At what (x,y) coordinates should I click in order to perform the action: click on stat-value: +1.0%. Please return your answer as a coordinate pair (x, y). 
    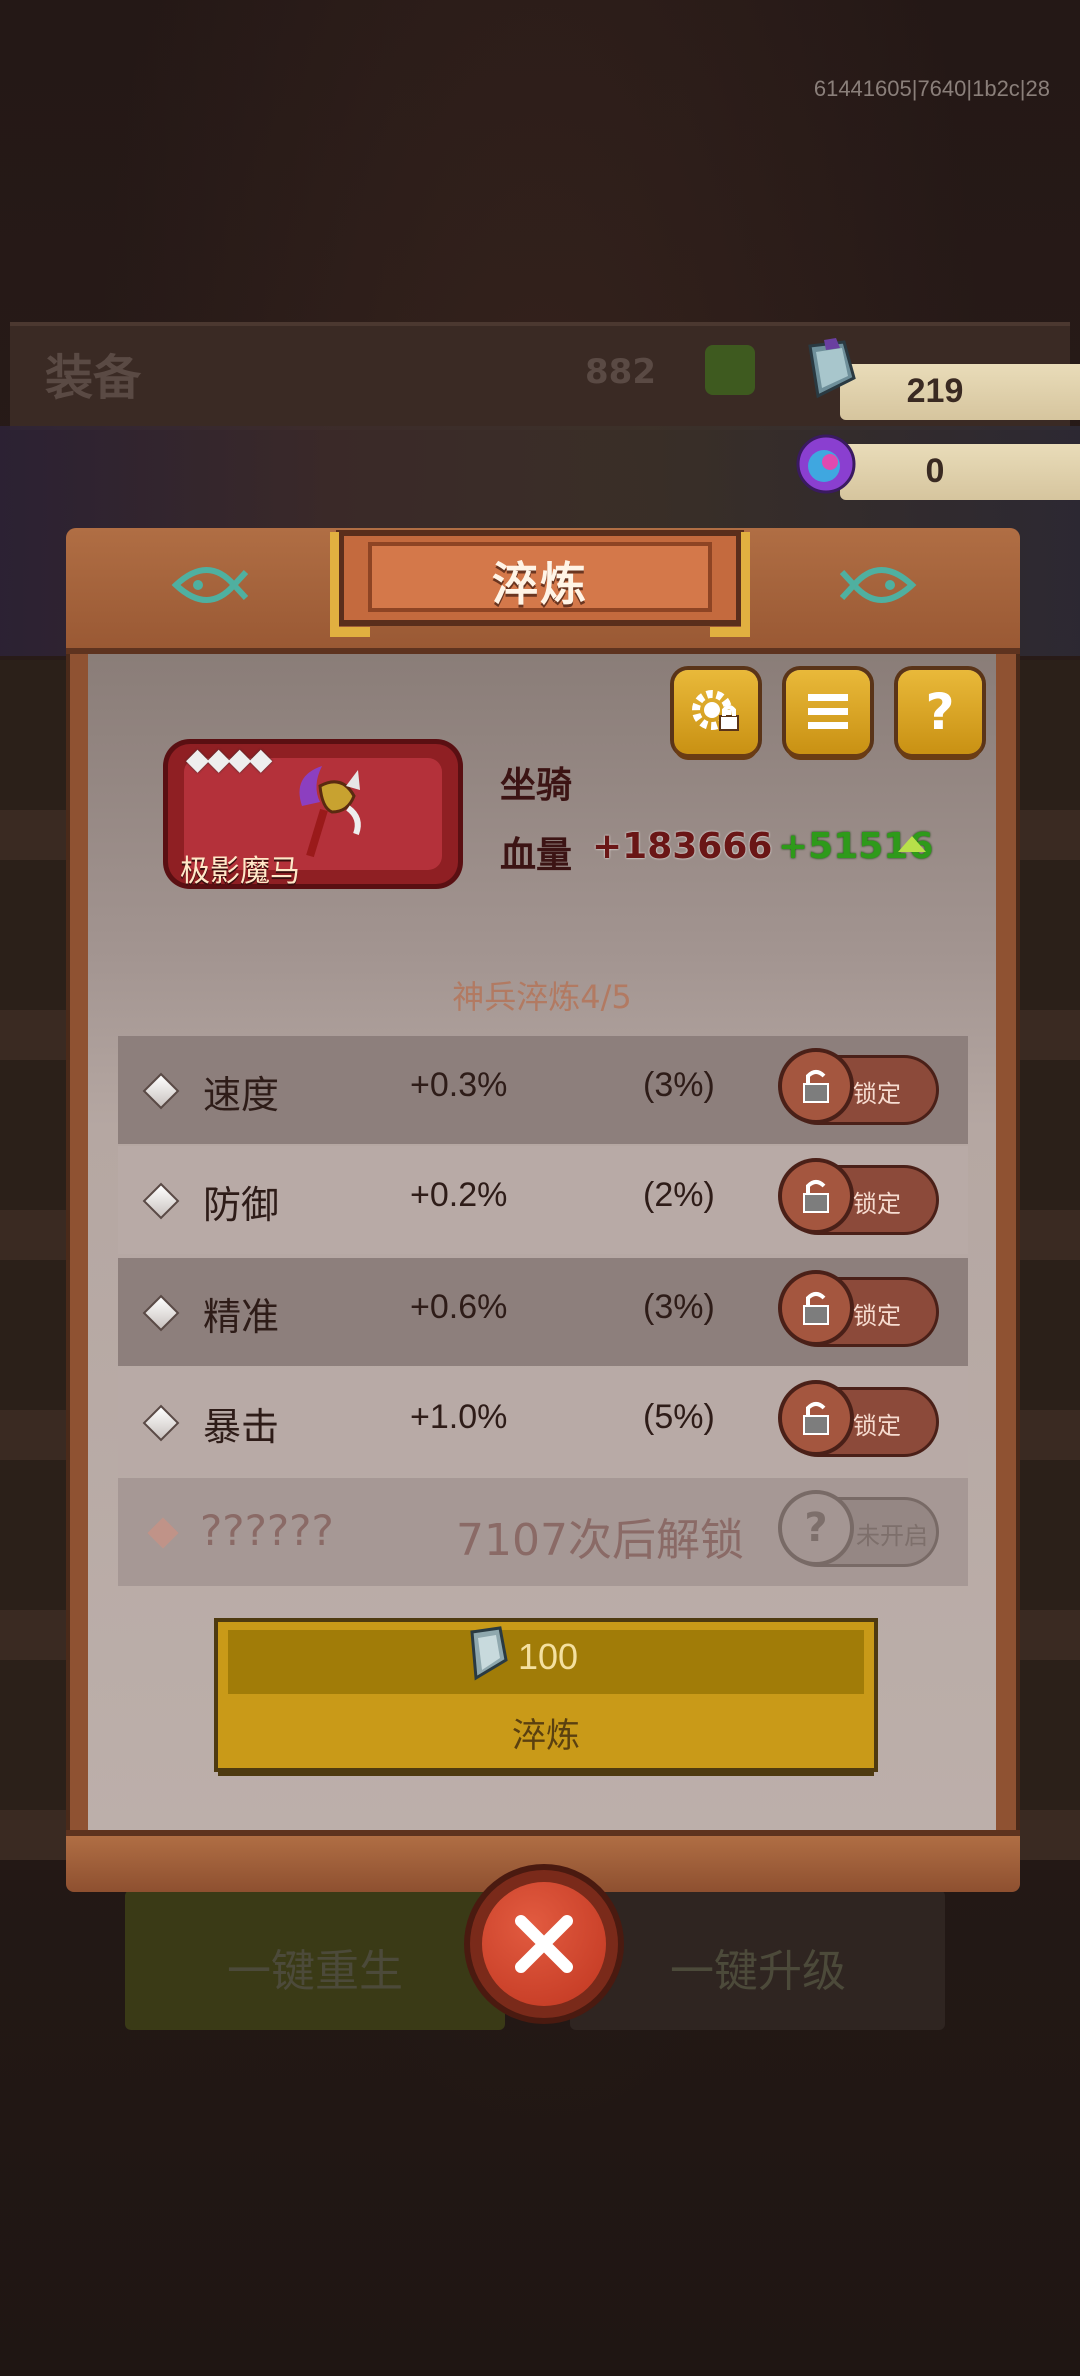
    Looking at the image, I should click on (459, 1417).